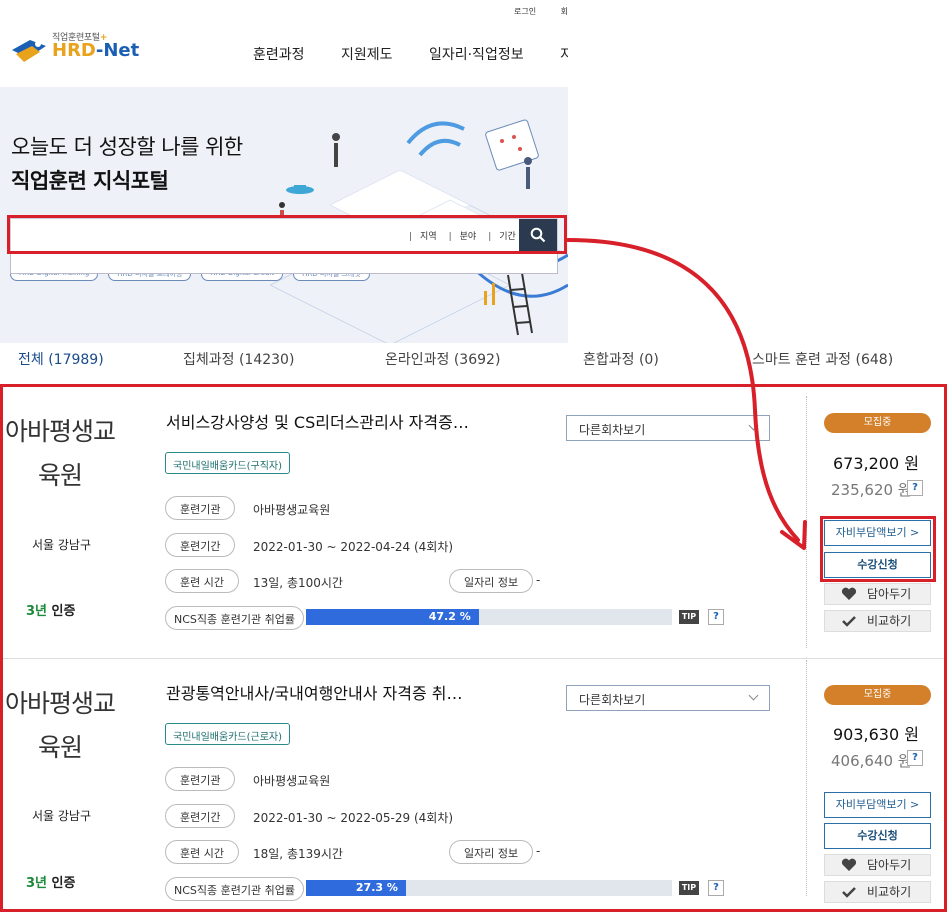 The image size is (952, 913). Describe the element at coordinates (525, 11) in the screenshot. I see `login-link: 로그인` at that location.